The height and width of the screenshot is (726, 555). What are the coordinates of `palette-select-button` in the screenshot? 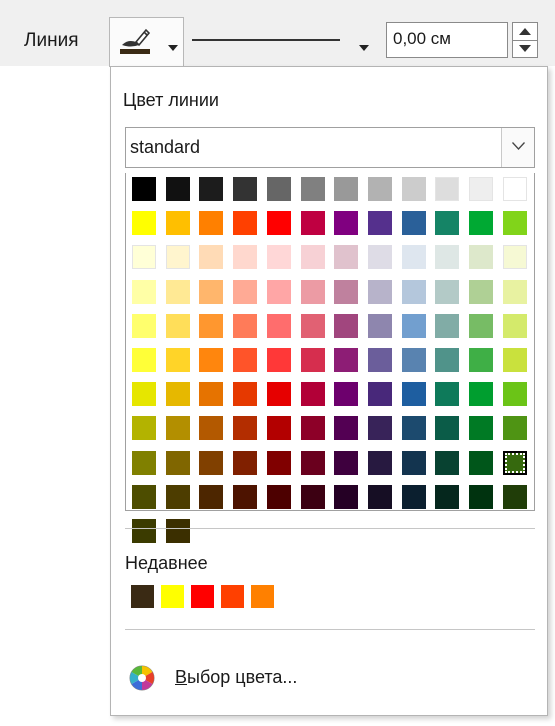 It's located at (517, 147).